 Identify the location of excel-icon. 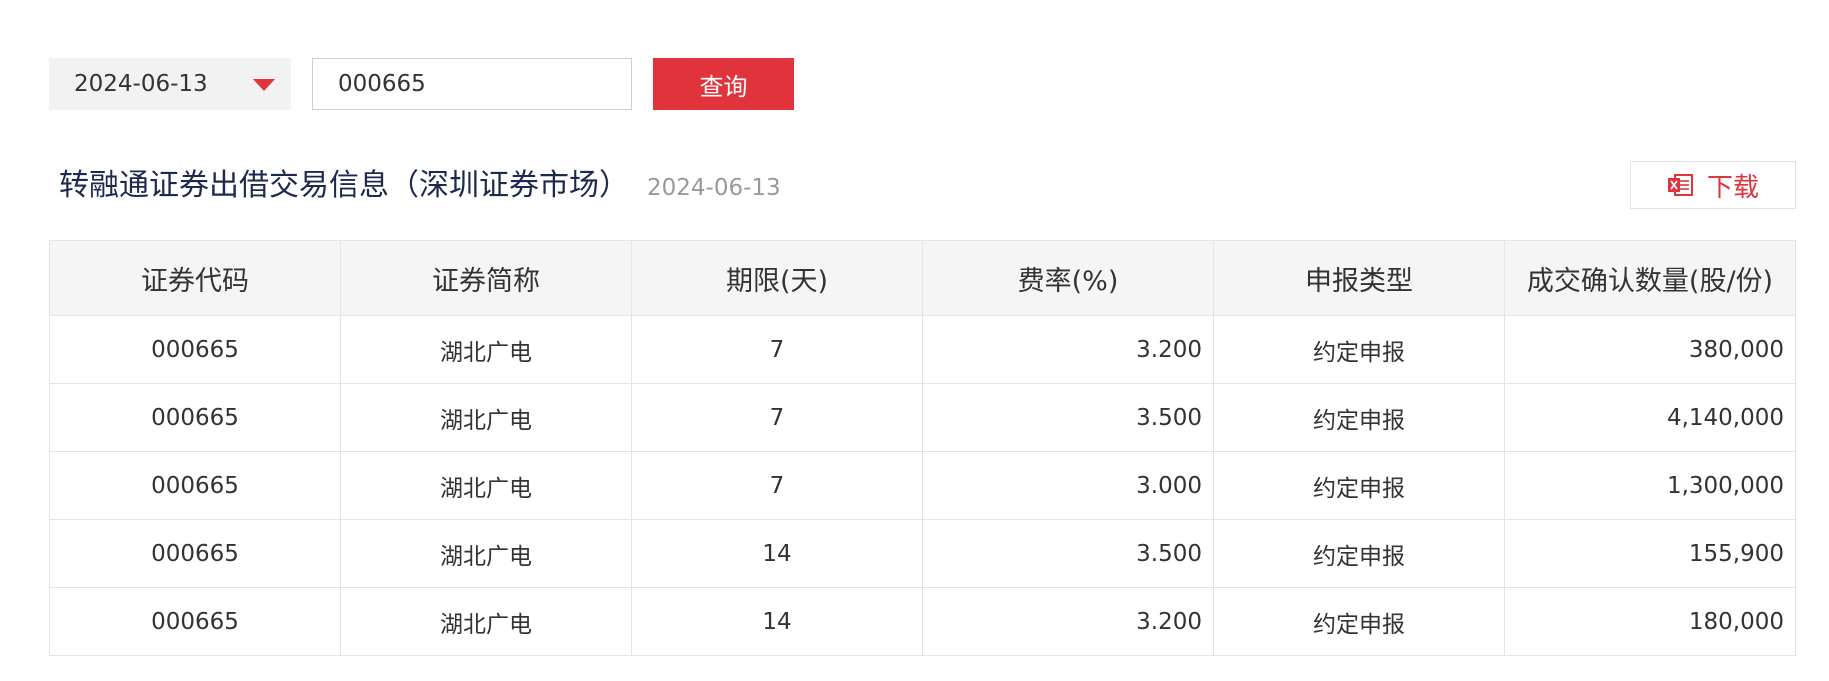
(1680, 185).